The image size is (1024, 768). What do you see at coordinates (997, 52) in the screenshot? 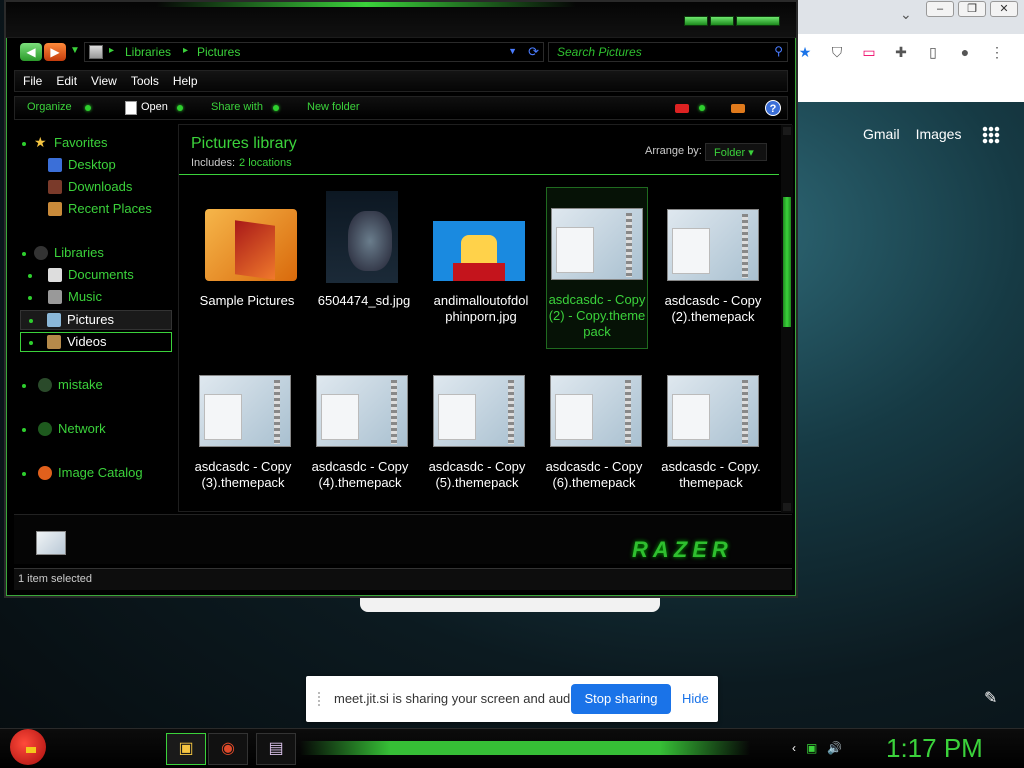
I see `menu-kebab-icon: ⋮` at bounding box center [997, 52].